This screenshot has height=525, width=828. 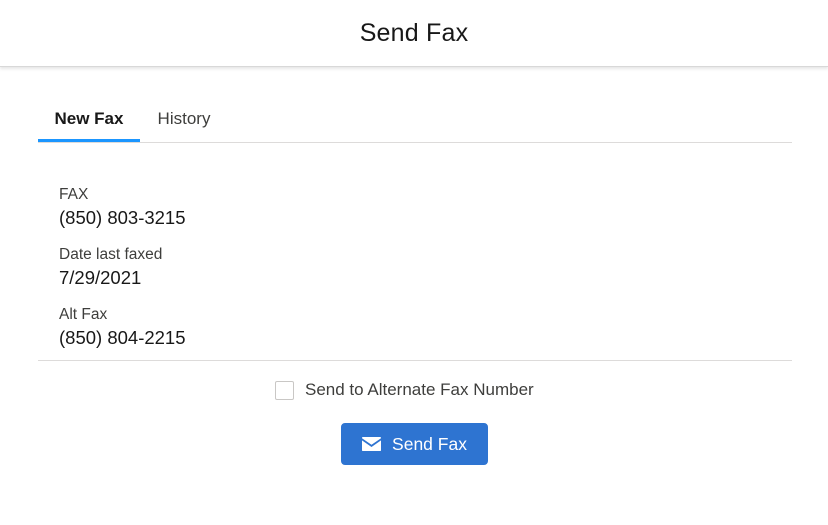 I want to click on alt-fax-label: Alt Fax, so click(x=83, y=314).